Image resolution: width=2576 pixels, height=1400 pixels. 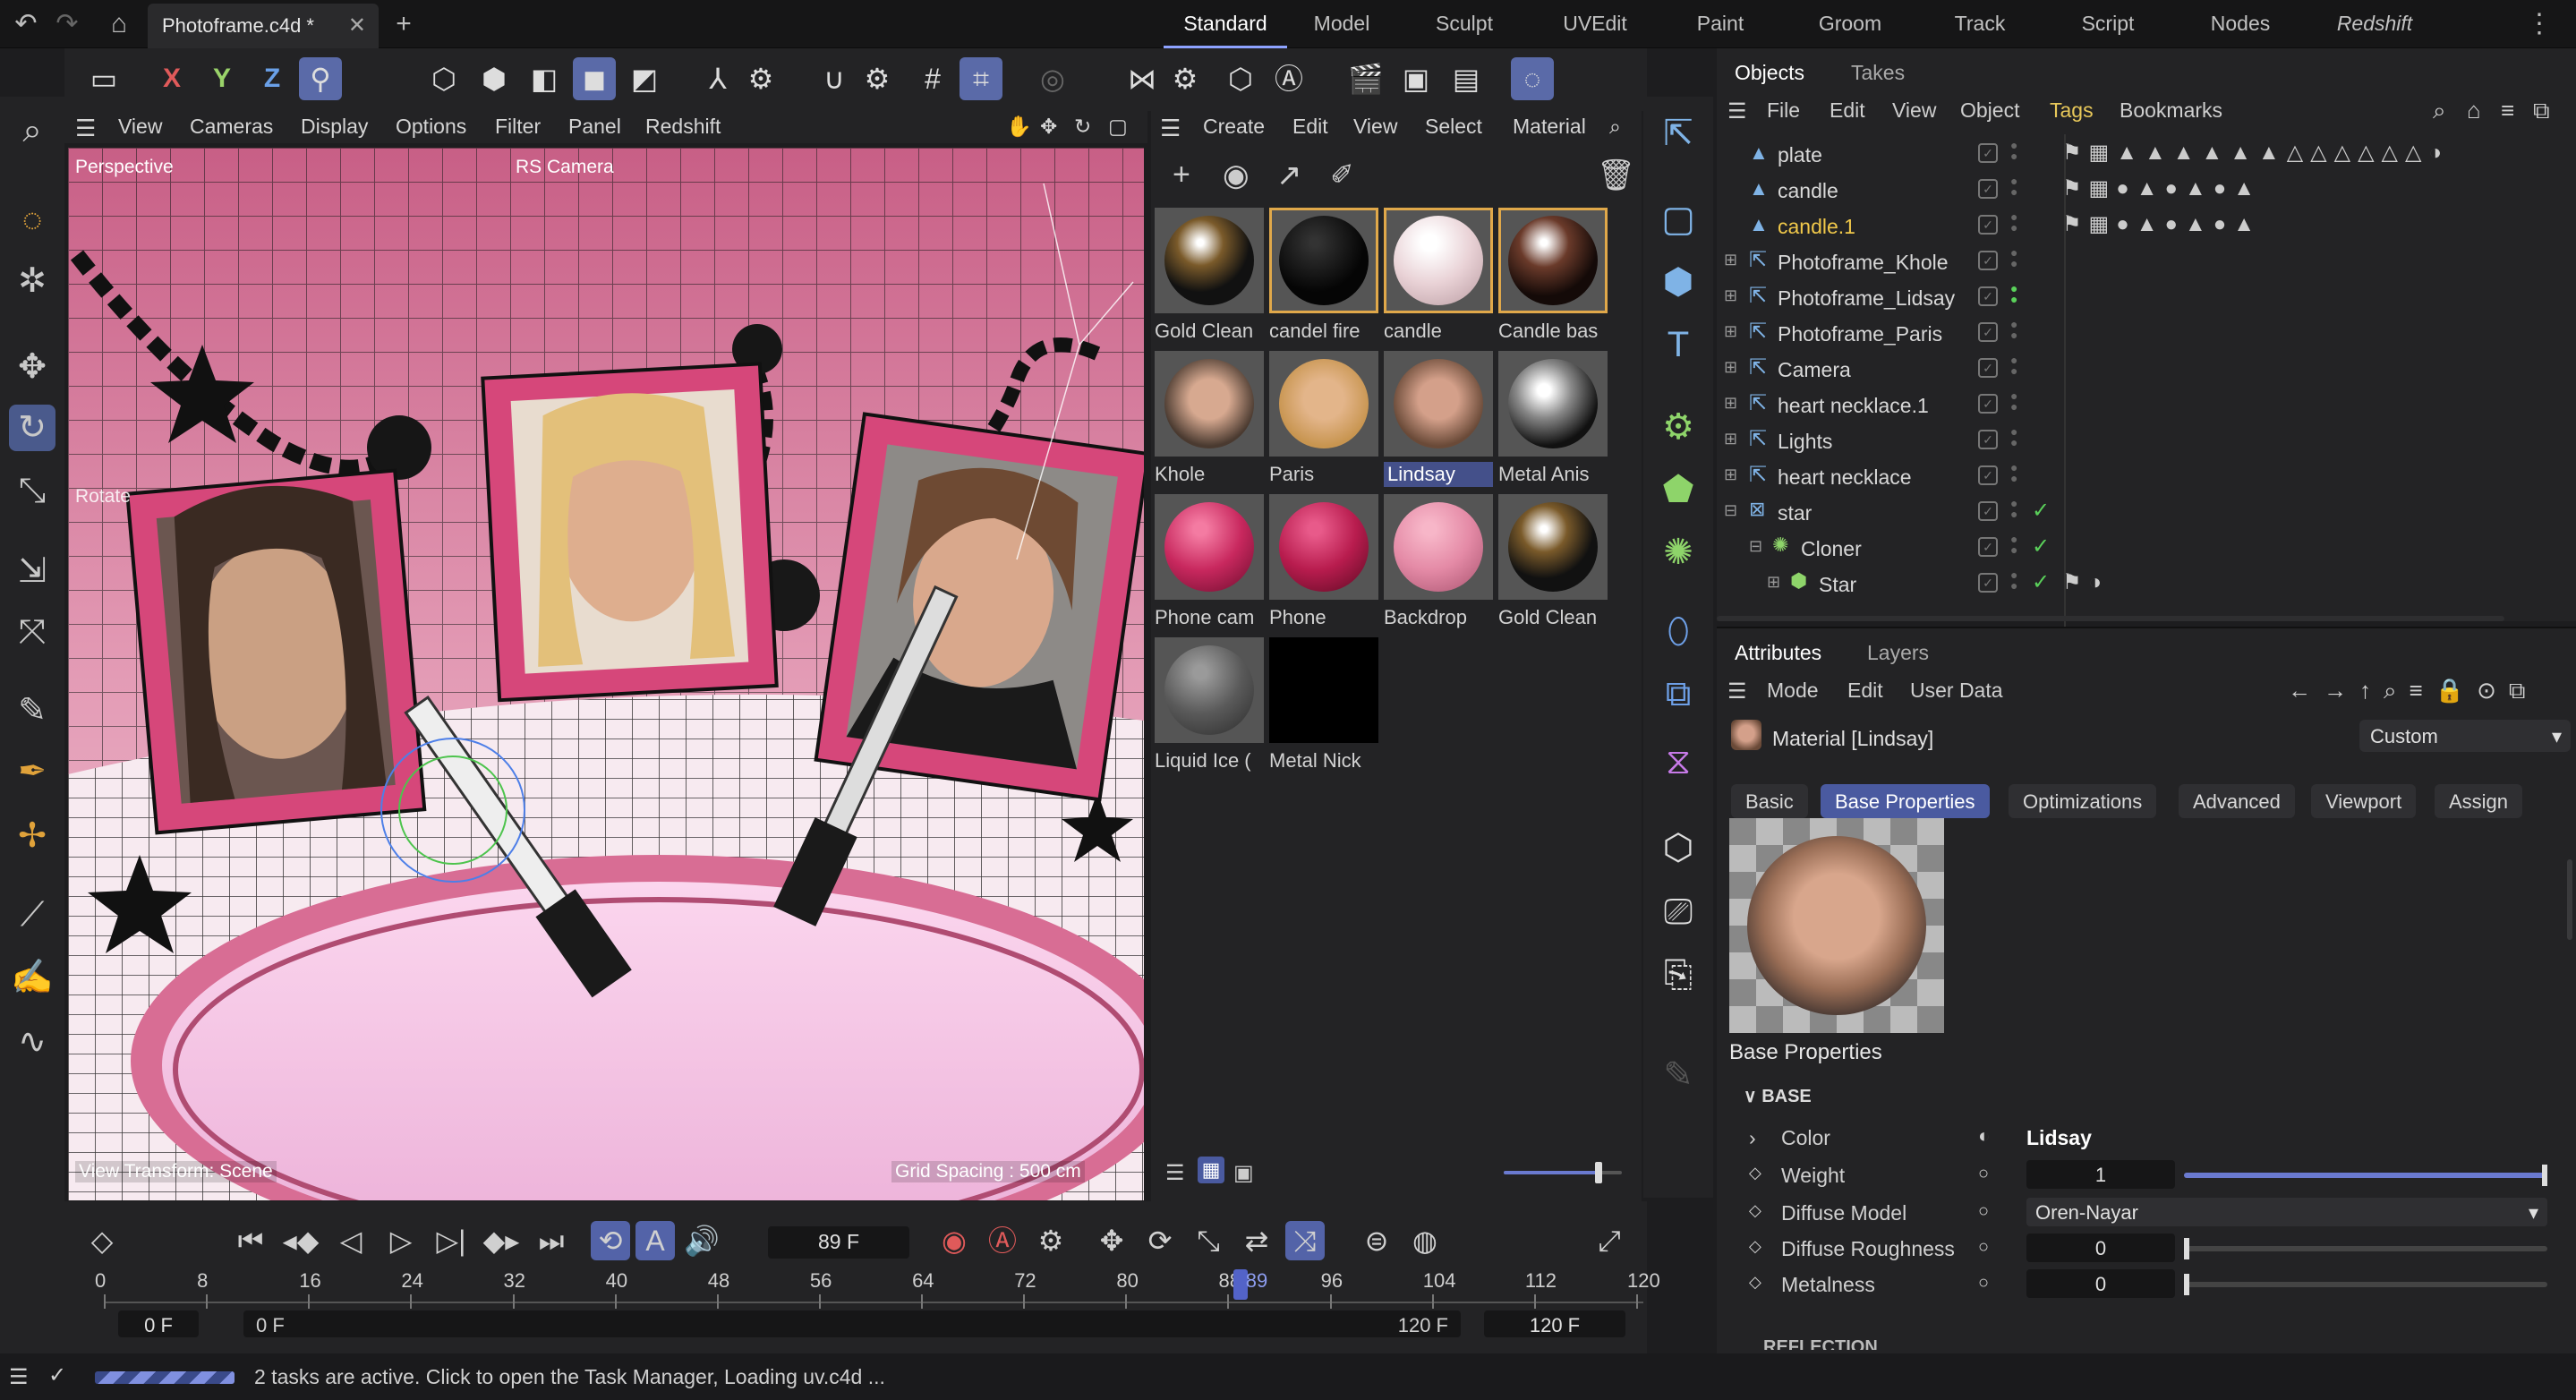 I want to click on chevron-right-icon: ›, so click(x=1752, y=1138).